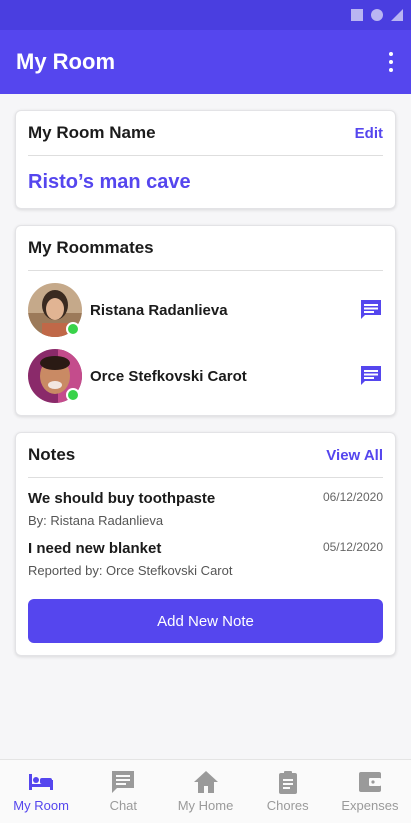 This screenshot has height=823, width=411. I want to click on note-title: We should buy toothpaste, so click(122, 498).